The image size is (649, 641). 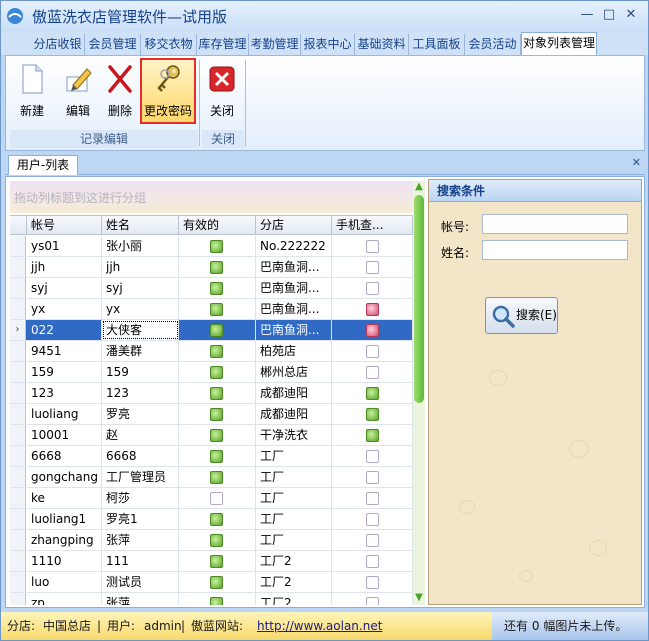 I want to click on table-row: zhangping 张萍 工厂, so click(x=211, y=540).